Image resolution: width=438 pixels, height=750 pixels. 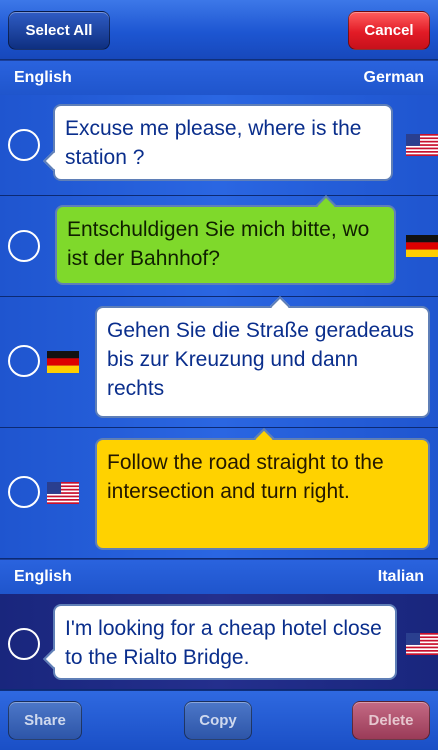 I want to click on bottom-toolbar: Share Copy Delete, so click(x=219, y=720).